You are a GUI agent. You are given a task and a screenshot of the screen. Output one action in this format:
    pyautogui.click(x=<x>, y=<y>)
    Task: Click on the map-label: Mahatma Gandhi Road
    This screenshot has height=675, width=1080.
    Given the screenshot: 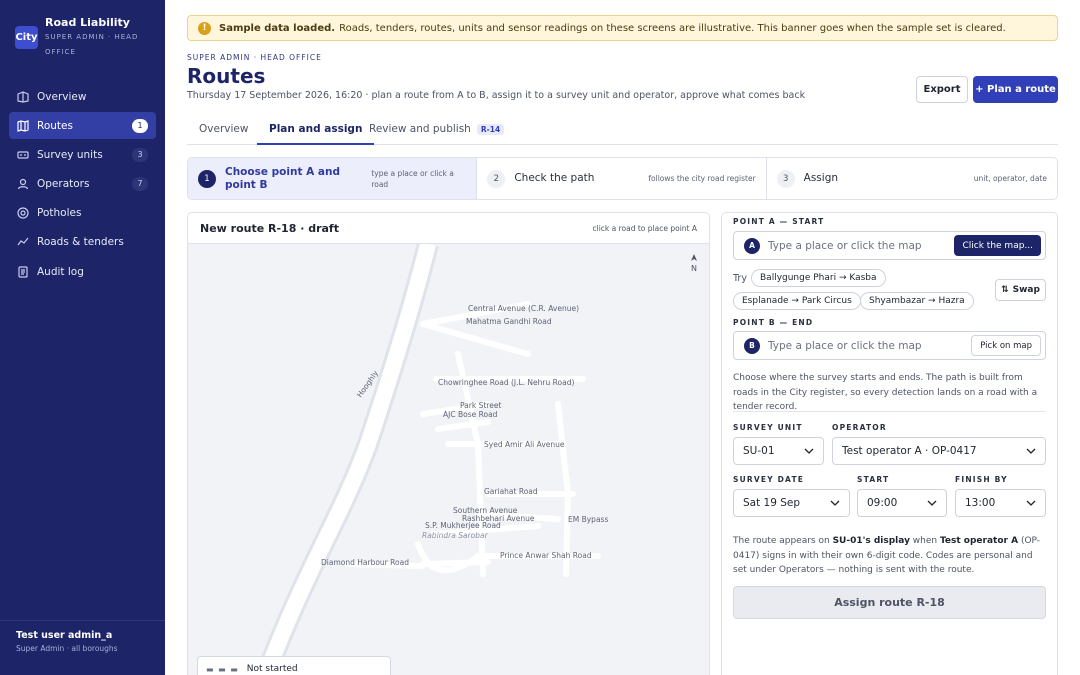 What is the action you would take?
    pyautogui.click(x=509, y=321)
    